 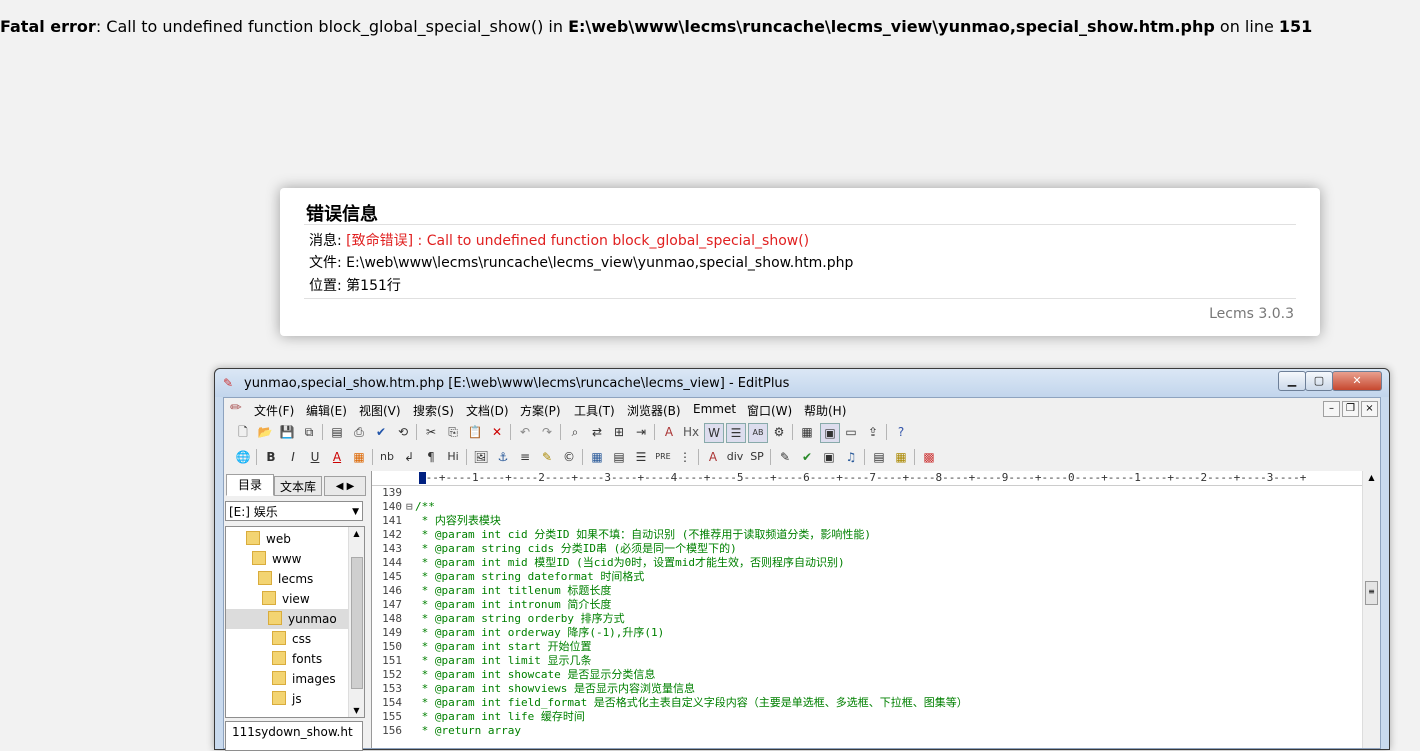 I want to click on browser-preview-icon: ⟲, so click(x=403, y=432).